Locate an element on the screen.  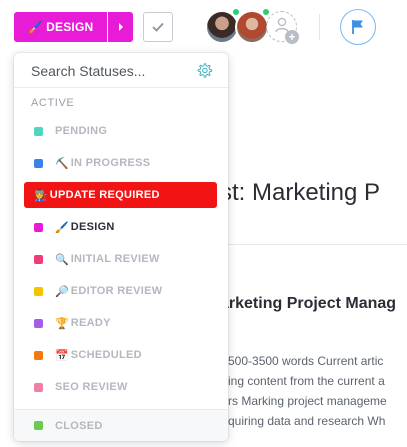
status-option-label: IN PROGRESS is located at coordinates (110, 163).